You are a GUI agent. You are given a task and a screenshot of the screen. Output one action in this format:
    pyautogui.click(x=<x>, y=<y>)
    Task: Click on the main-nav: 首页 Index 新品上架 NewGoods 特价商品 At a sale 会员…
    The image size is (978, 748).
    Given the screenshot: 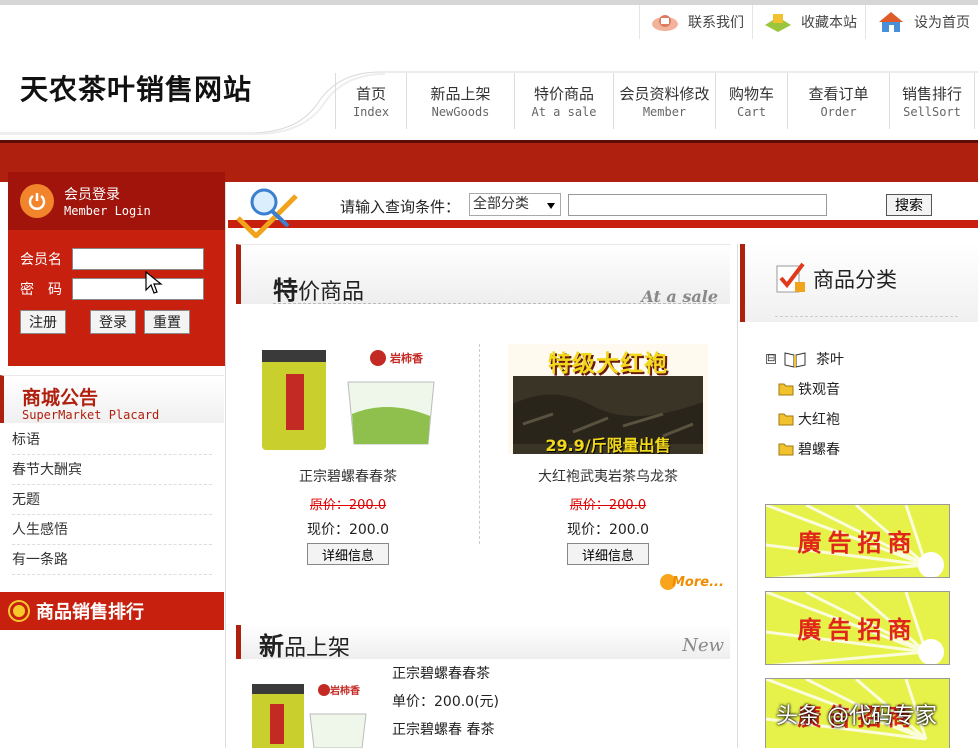 What is the action you would take?
    pyautogui.click(x=655, y=101)
    